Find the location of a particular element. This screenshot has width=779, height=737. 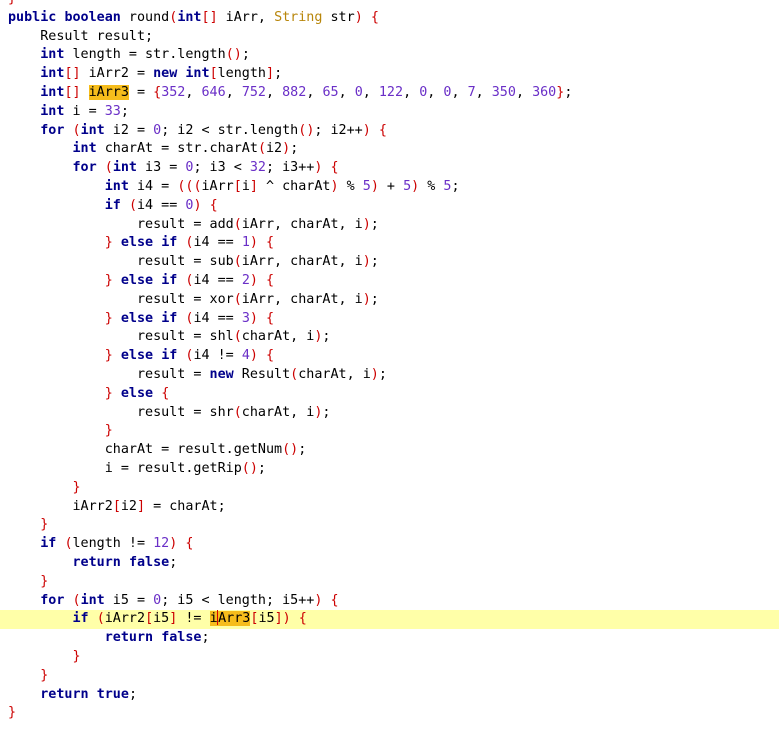

code-line-text: if (iArr2[i5] != iArr3[i5]) { is located at coordinates (189, 618).